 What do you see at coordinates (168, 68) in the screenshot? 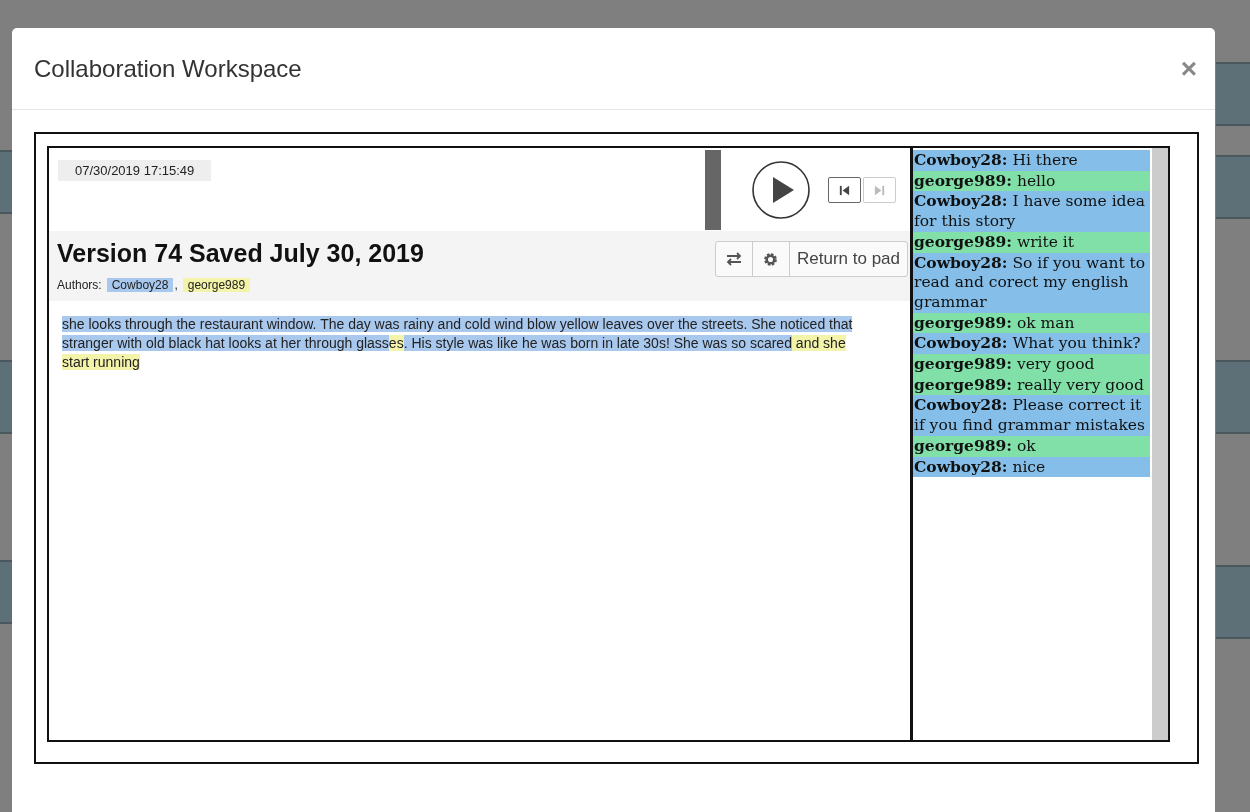
I see `modal-title: Collaboration Workspace` at bounding box center [168, 68].